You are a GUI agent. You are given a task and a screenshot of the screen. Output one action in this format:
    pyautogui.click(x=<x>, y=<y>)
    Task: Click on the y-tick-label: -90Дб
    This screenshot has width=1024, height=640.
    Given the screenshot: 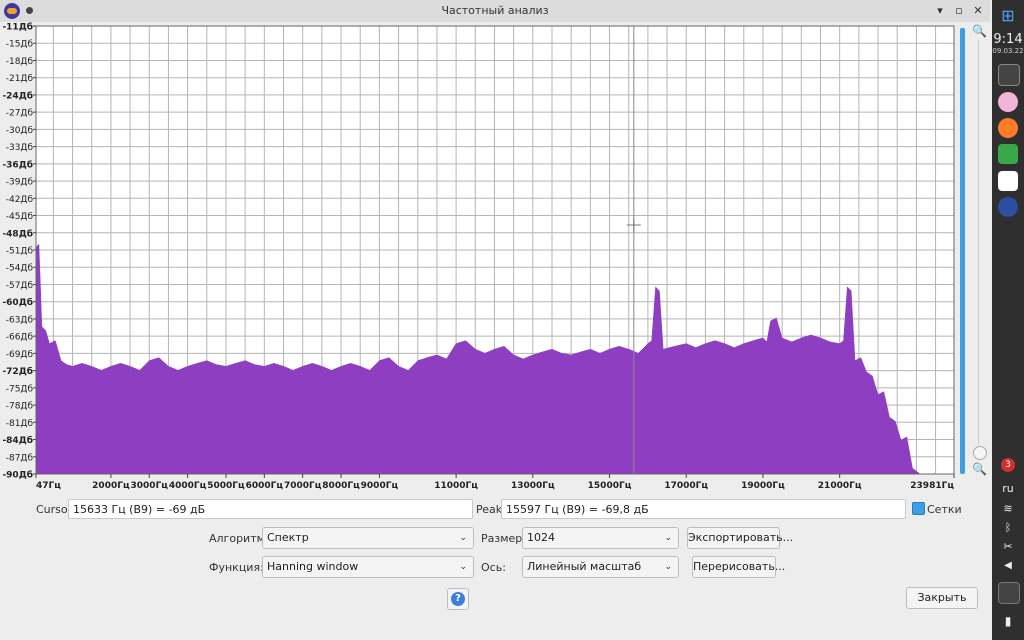 What is the action you would take?
    pyautogui.click(x=17, y=475)
    